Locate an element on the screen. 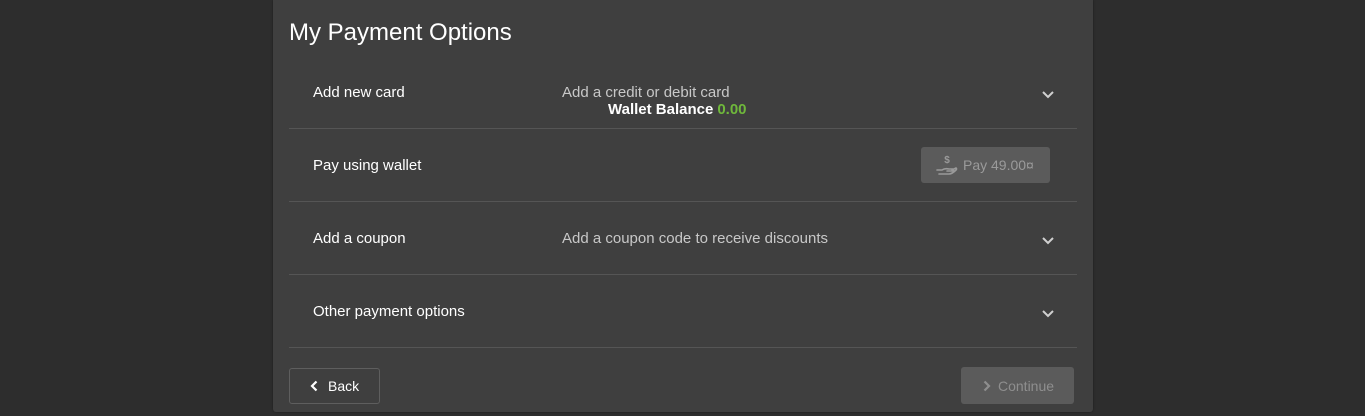  add-coupon-label: Add a coupon is located at coordinates (359, 238).